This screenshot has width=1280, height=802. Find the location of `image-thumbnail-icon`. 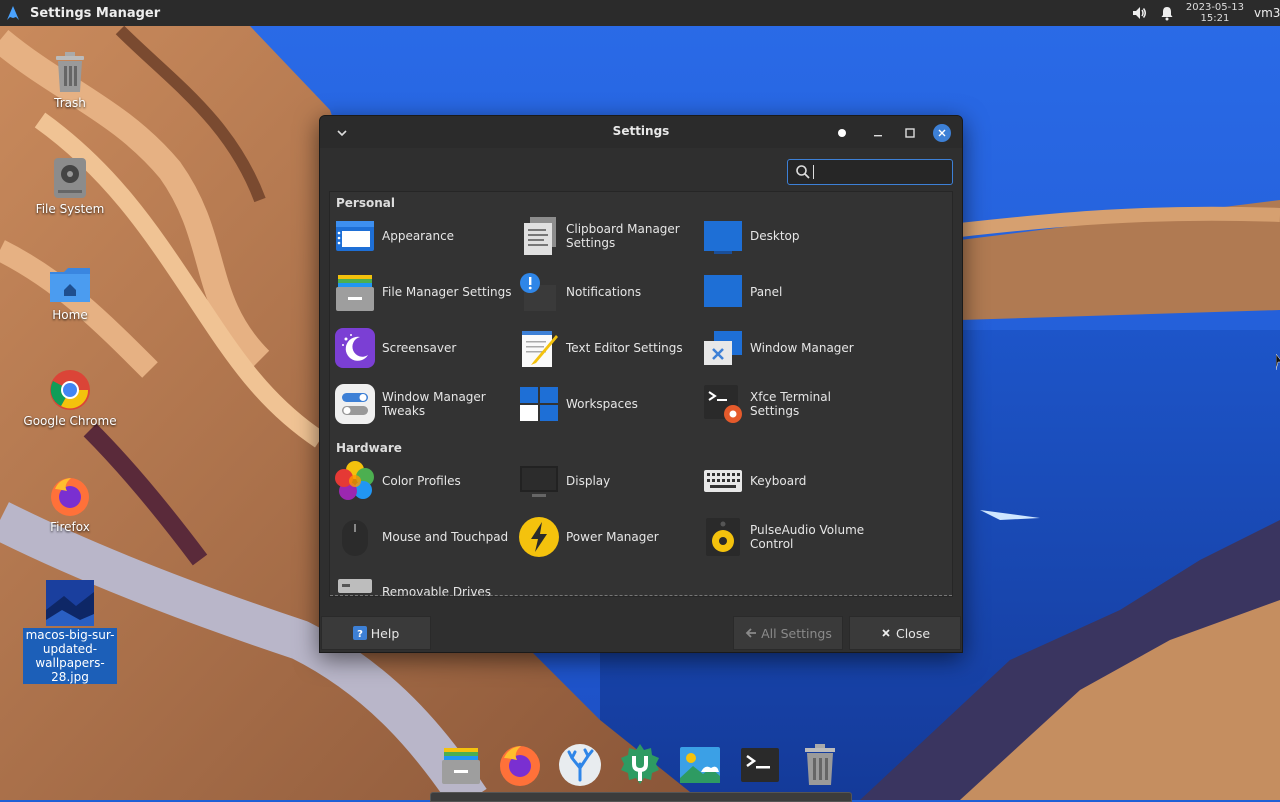

image-thumbnail-icon is located at coordinates (70, 603).